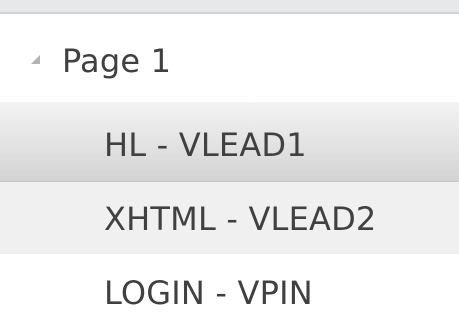  What do you see at coordinates (205, 145) in the screenshot?
I see `tree-item-label: HL - VLEAD1` at bounding box center [205, 145].